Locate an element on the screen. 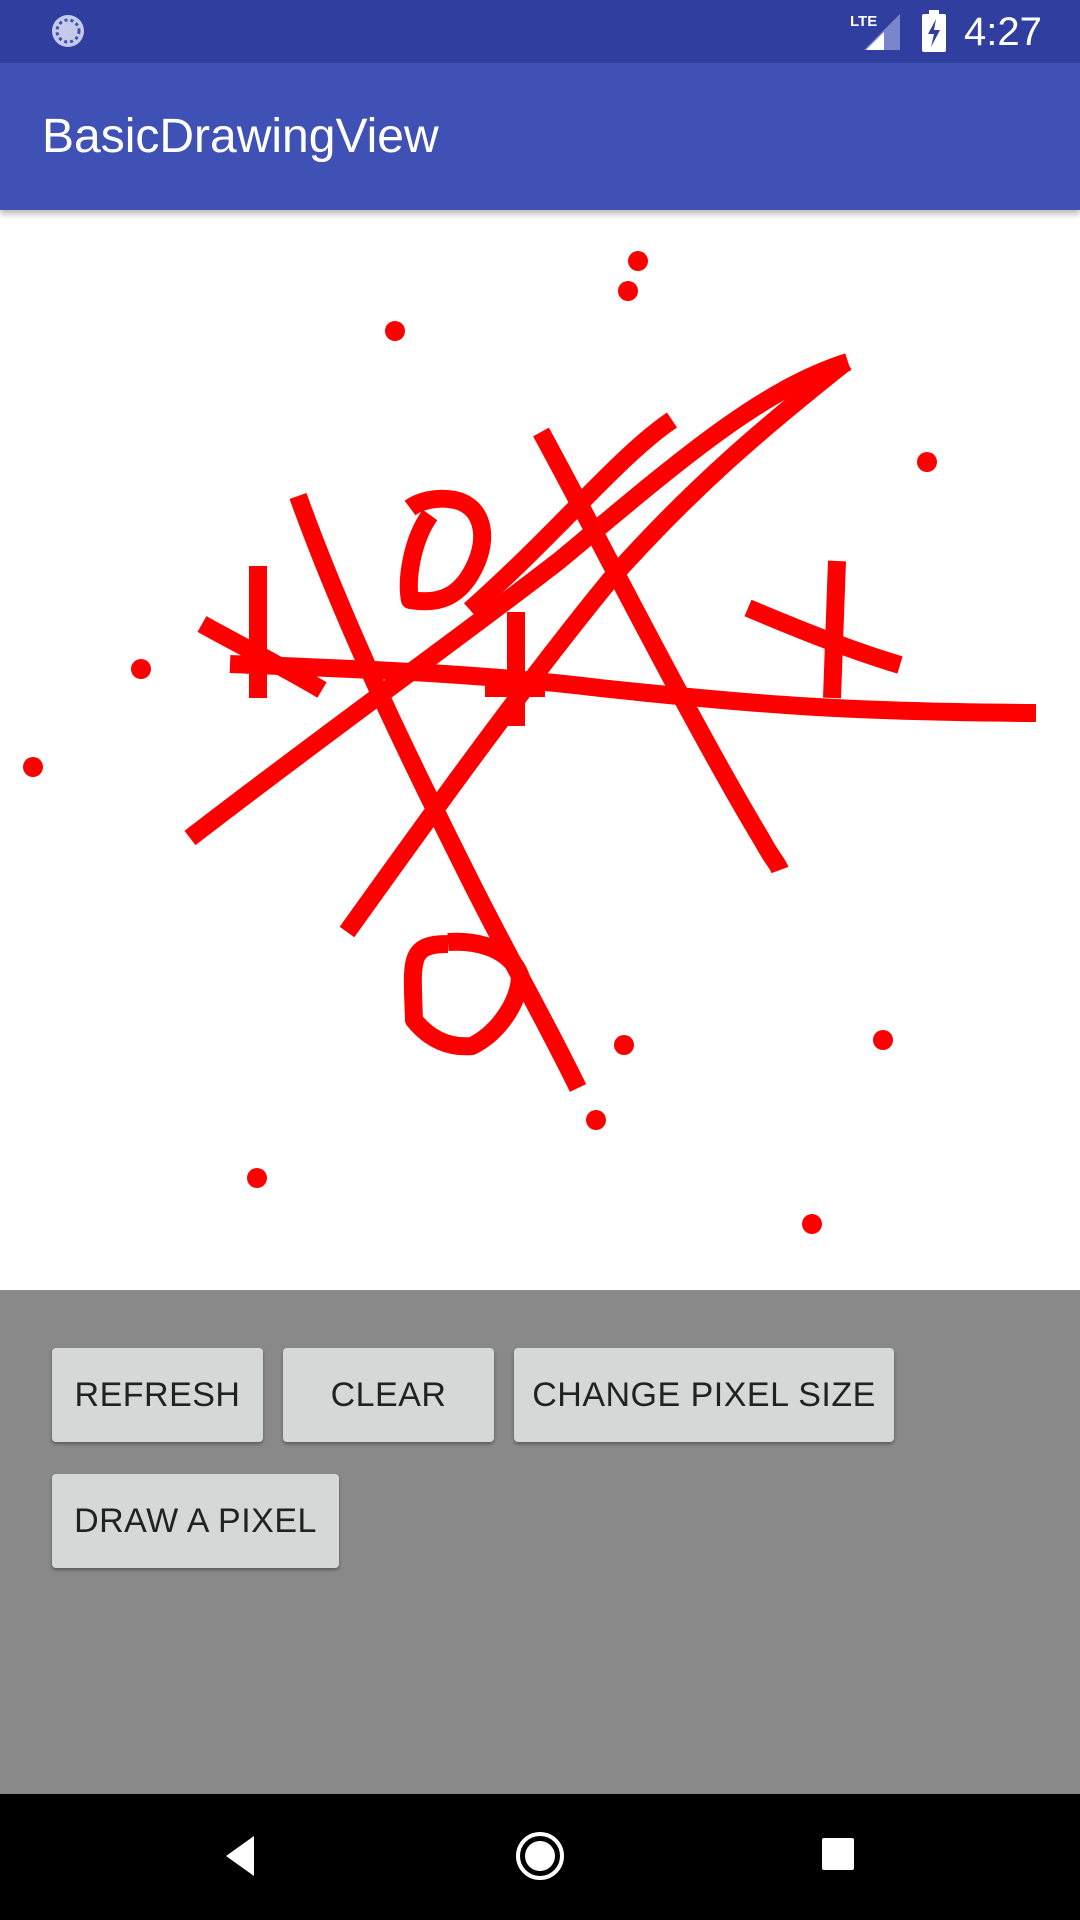  sync-icon is located at coordinates (68, 31).